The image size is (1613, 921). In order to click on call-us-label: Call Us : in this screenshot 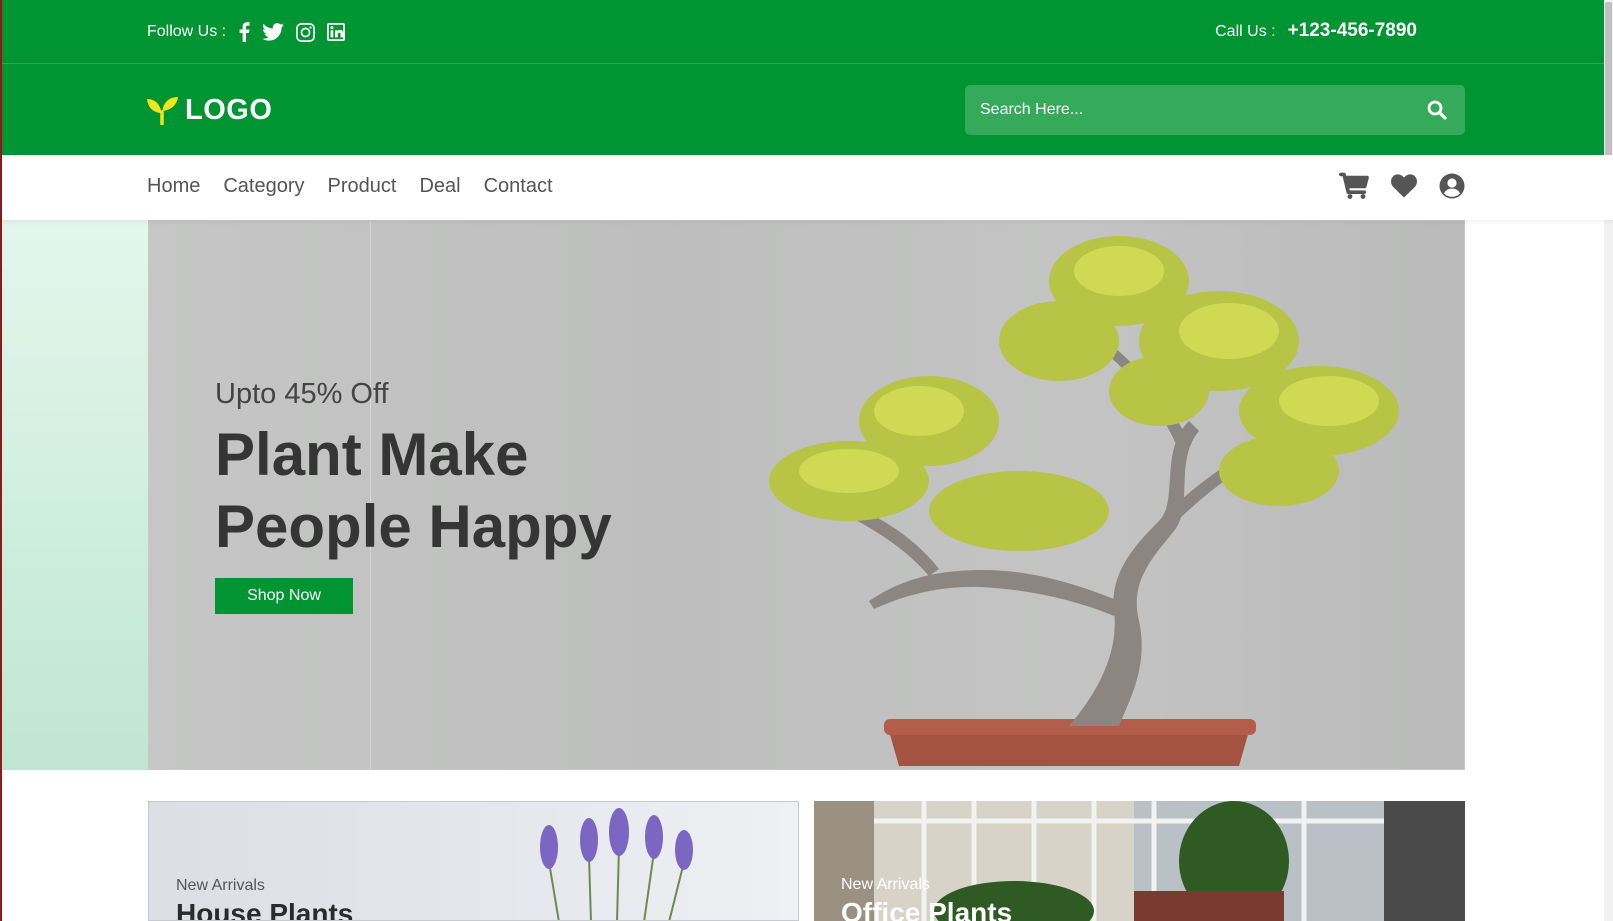, I will do `click(1245, 31)`.